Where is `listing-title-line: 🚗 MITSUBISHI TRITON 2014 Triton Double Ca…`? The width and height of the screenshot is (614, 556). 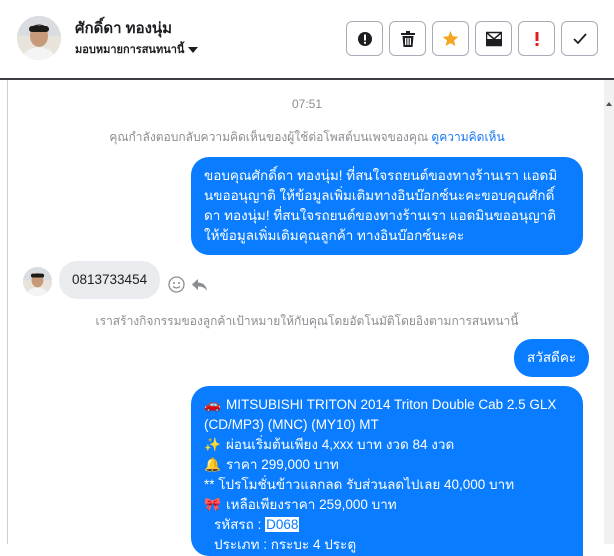
listing-title-line: 🚗 MITSUBISHI TRITON 2014 Triton Double Ca… is located at coordinates (387, 415).